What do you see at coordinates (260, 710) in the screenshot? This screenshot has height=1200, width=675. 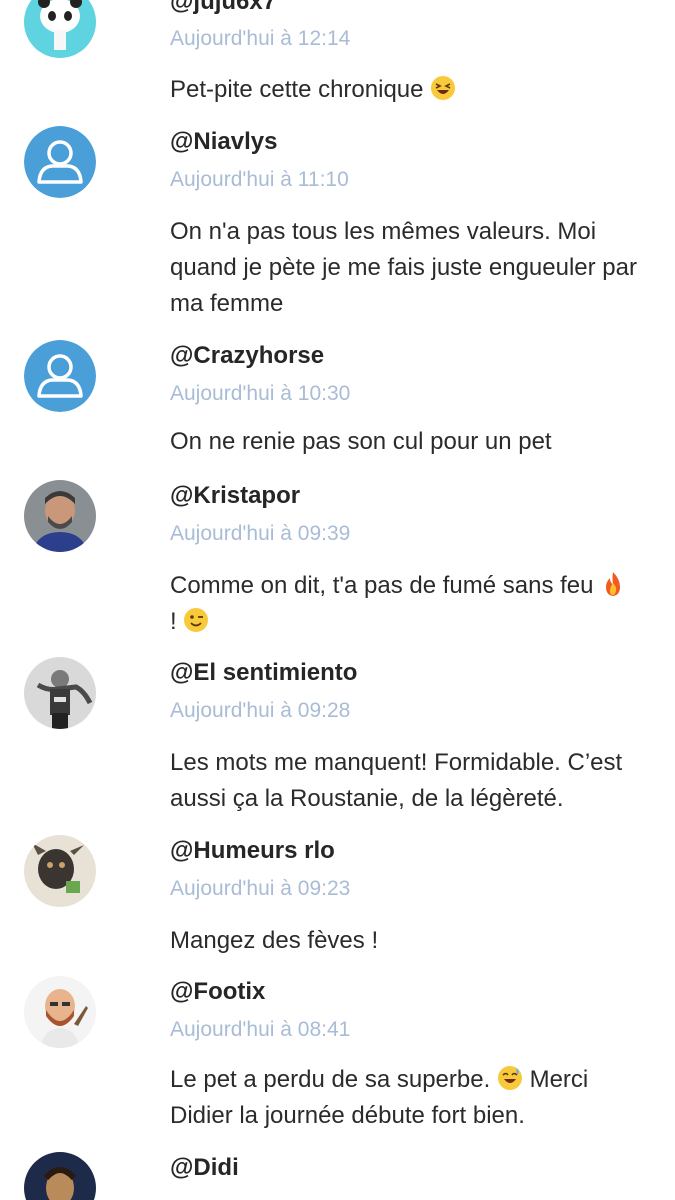 I see `comment-timestamp: Aujourd'hui à 09:28` at bounding box center [260, 710].